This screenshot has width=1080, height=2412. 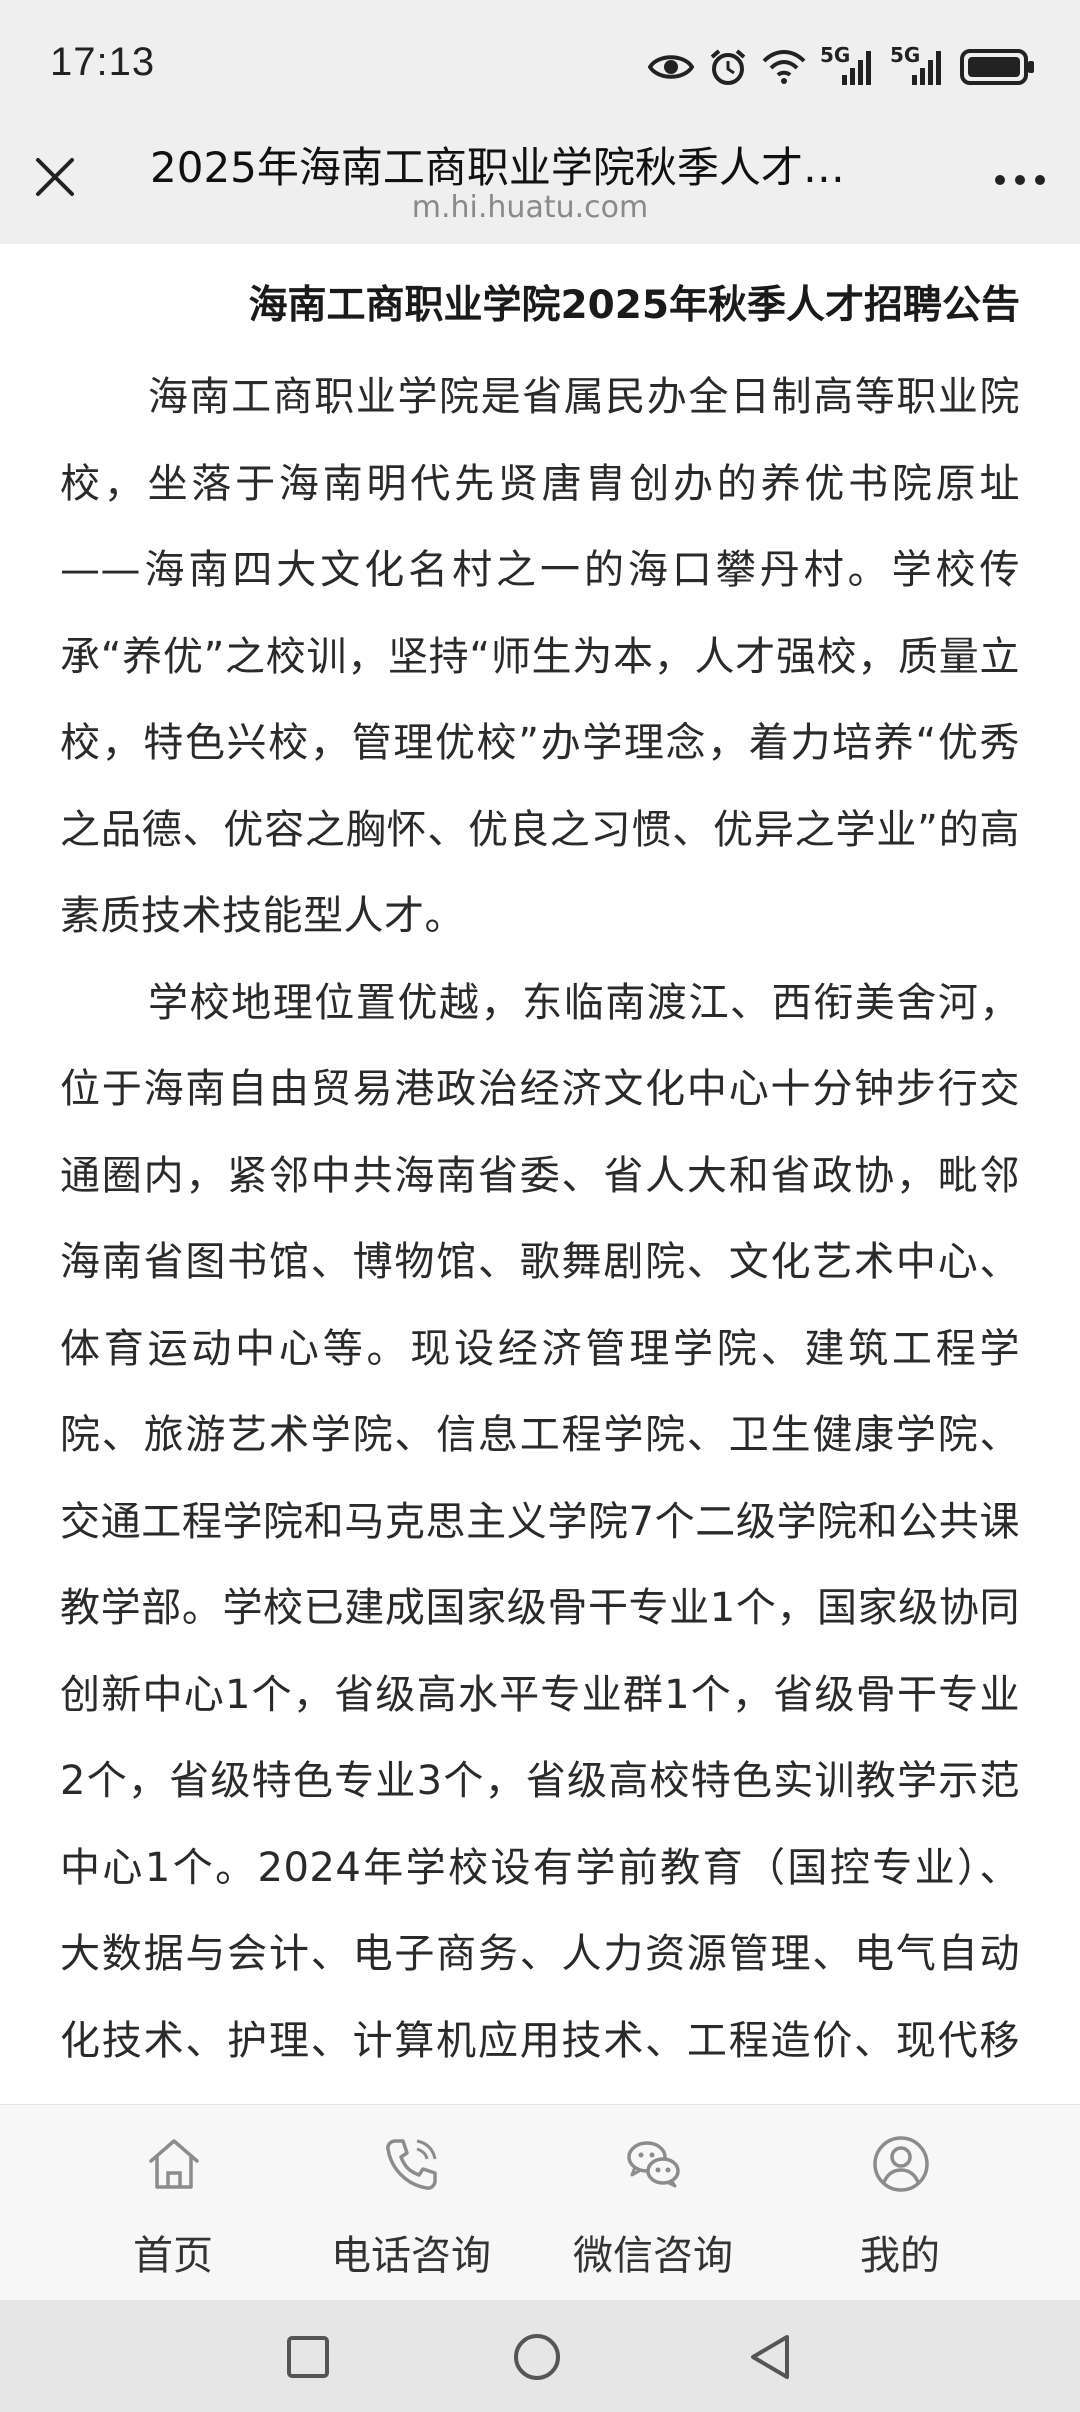 What do you see at coordinates (411, 2164) in the screenshot?
I see `phone-icon` at bounding box center [411, 2164].